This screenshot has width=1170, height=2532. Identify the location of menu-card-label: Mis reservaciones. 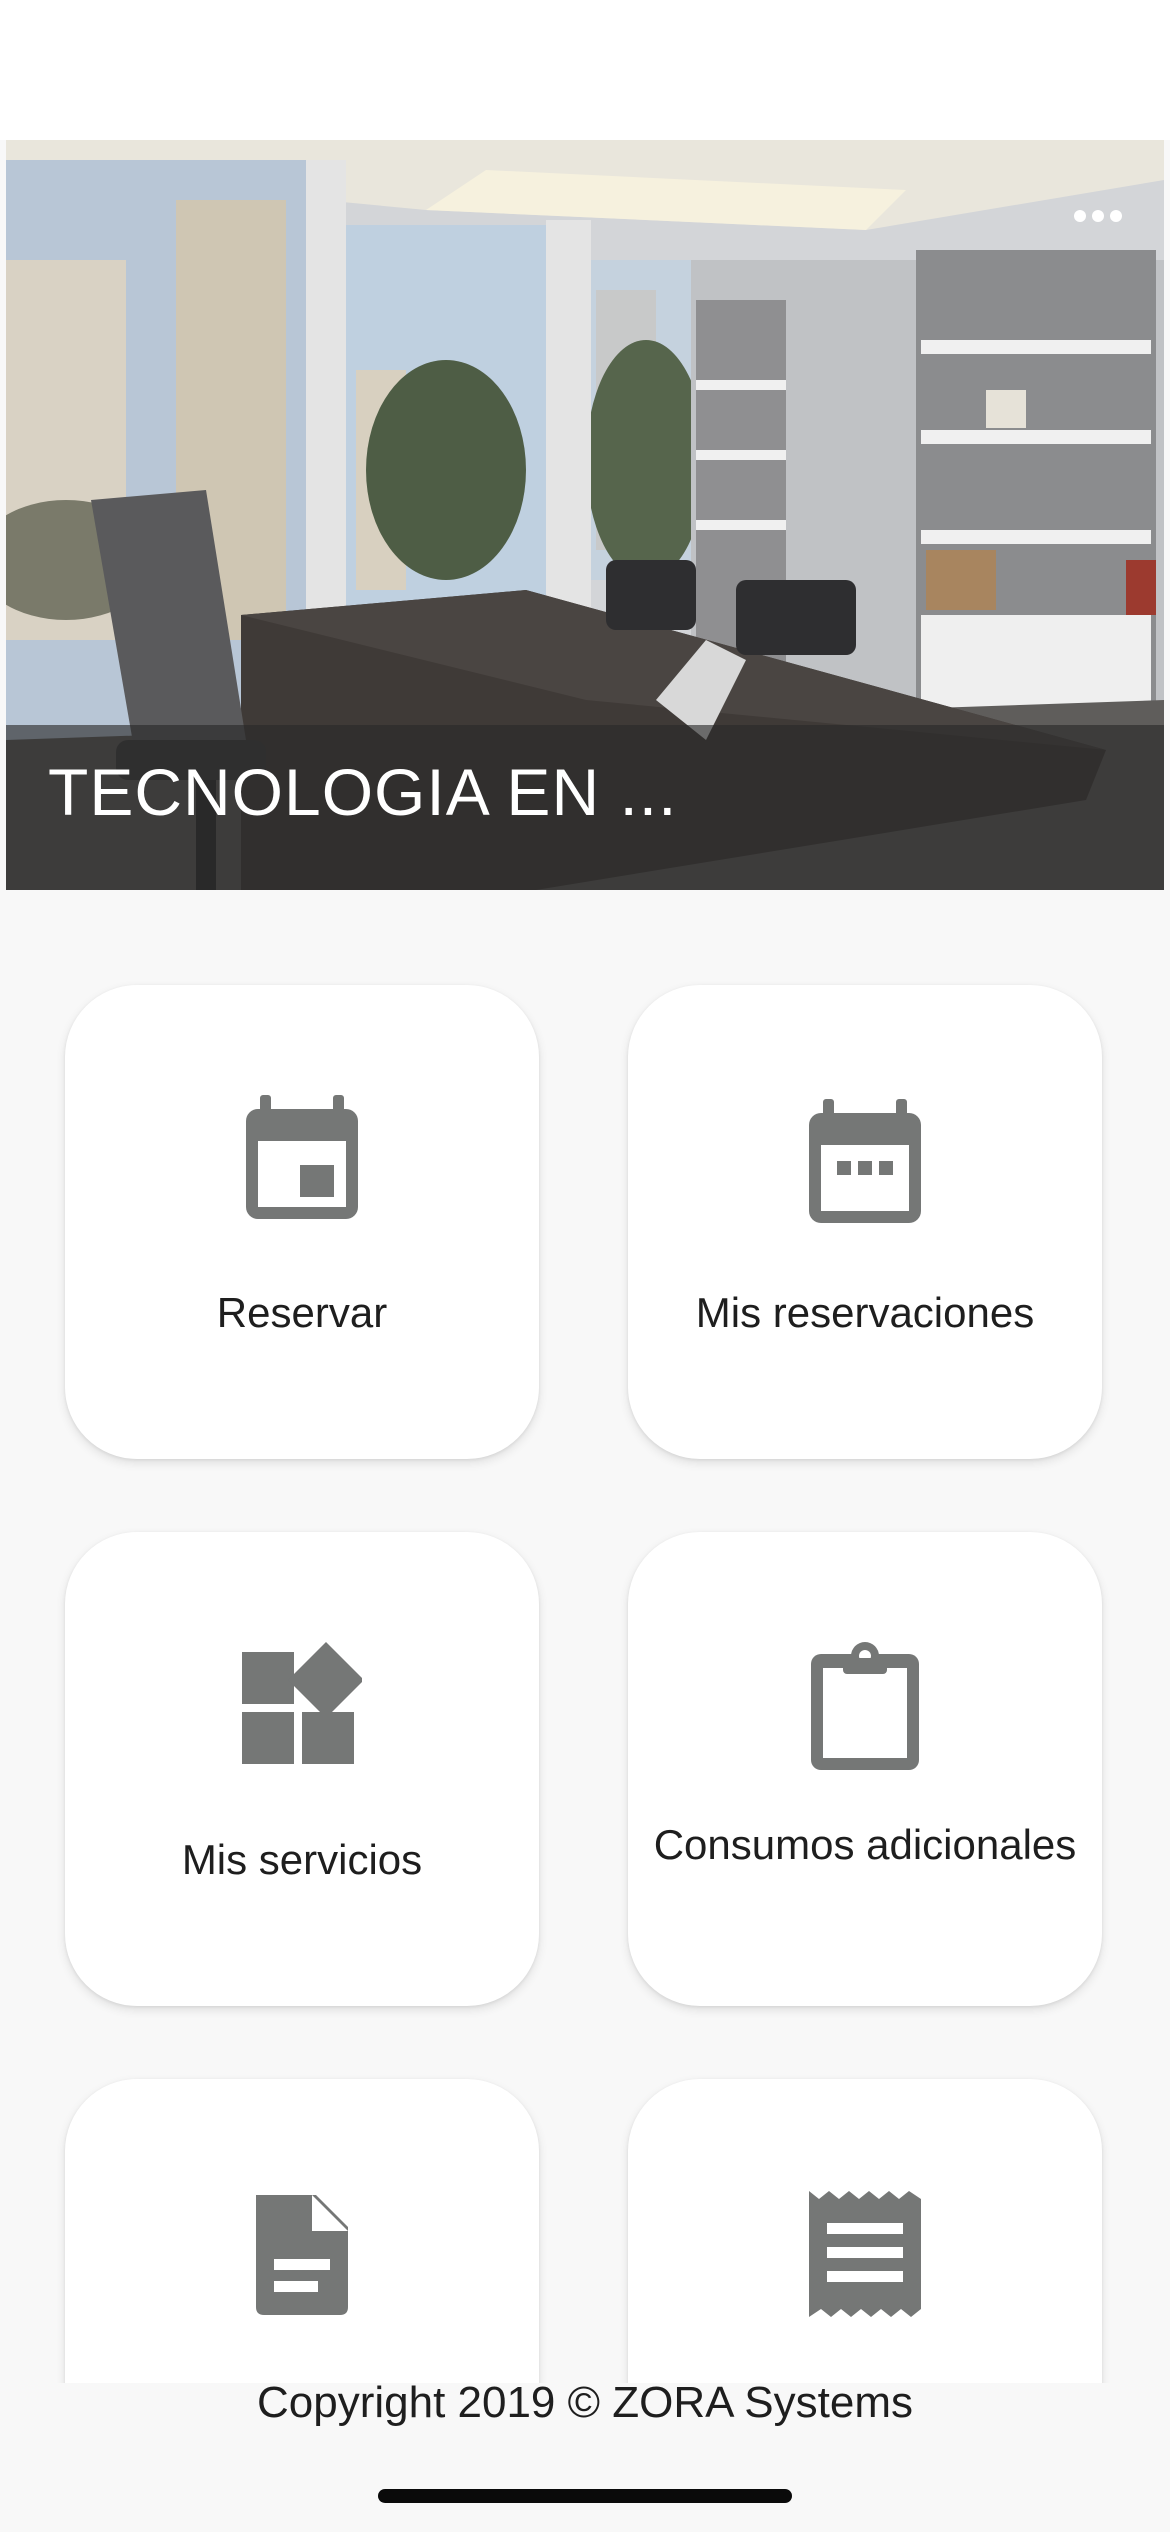
(865, 1312).